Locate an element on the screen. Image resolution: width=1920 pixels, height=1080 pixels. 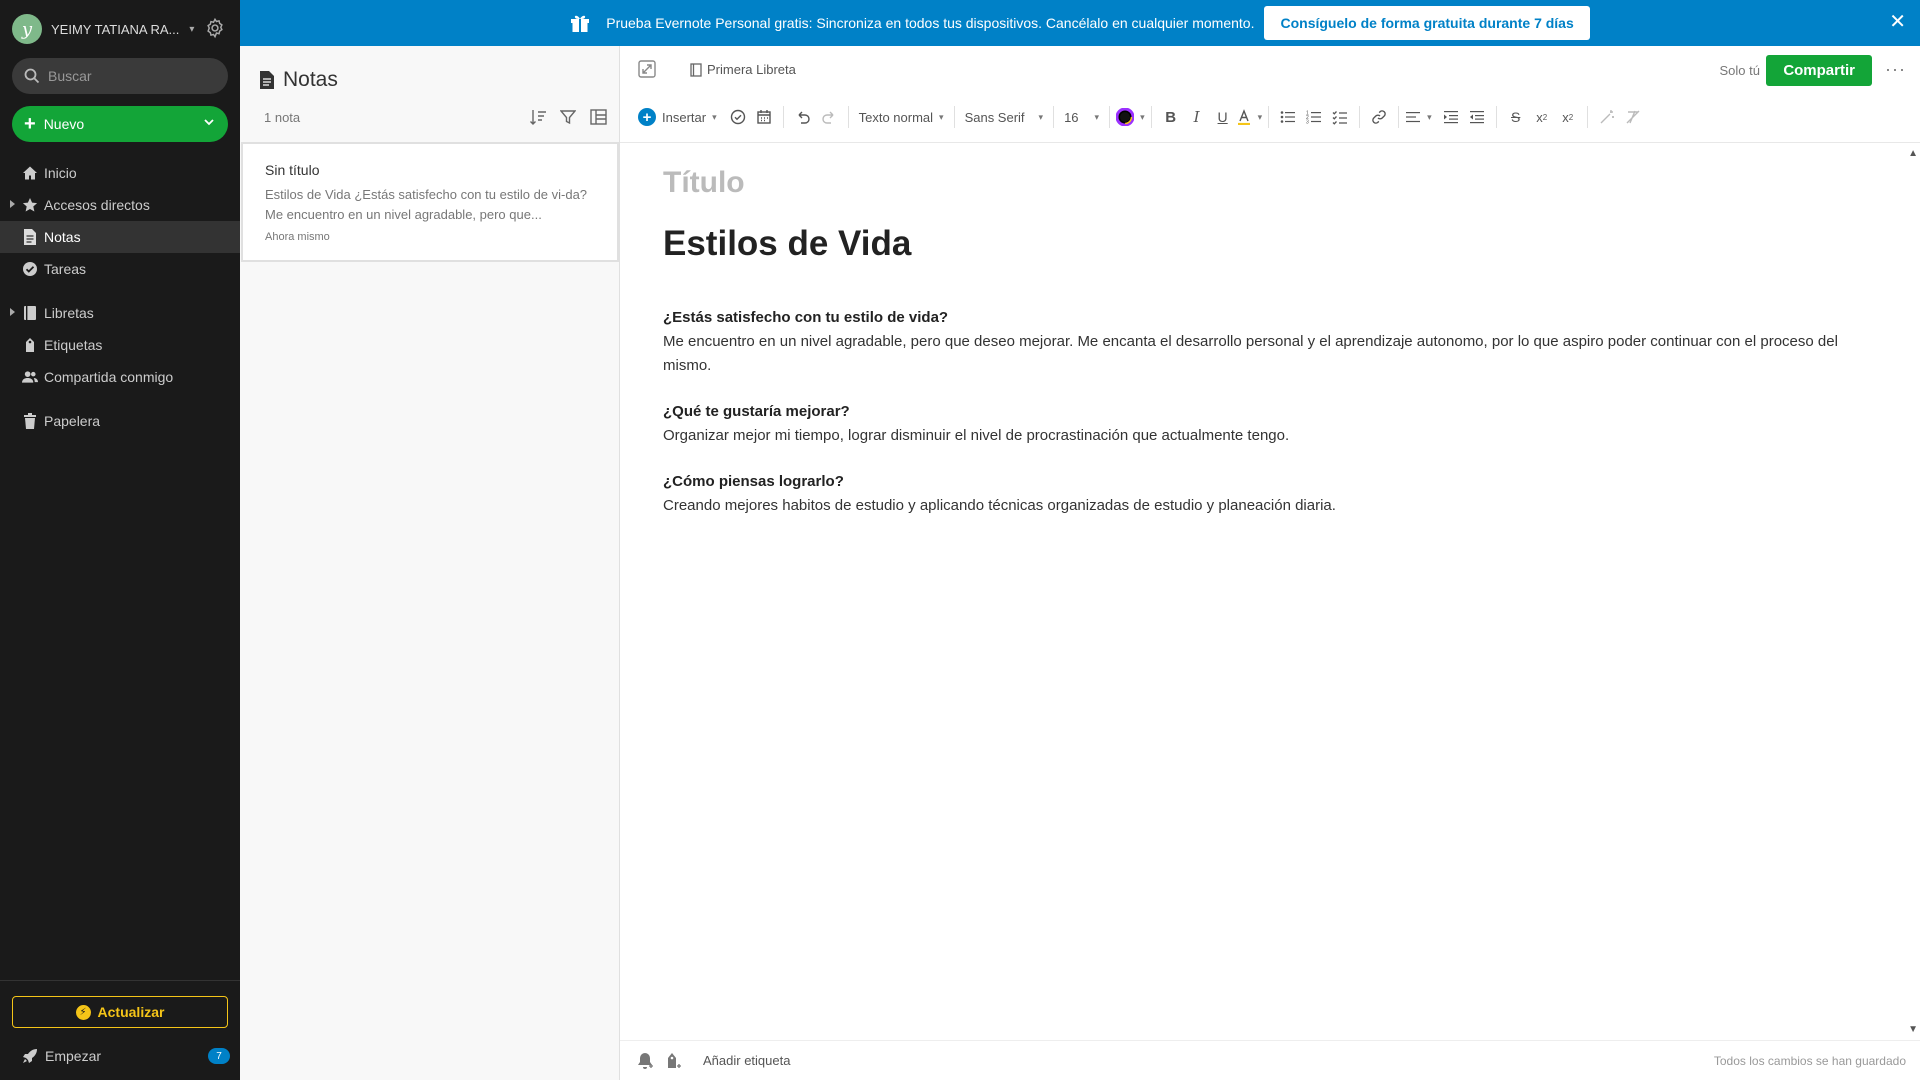
notebook-selector: Primera Libreta is located at coordinates (743, 69).